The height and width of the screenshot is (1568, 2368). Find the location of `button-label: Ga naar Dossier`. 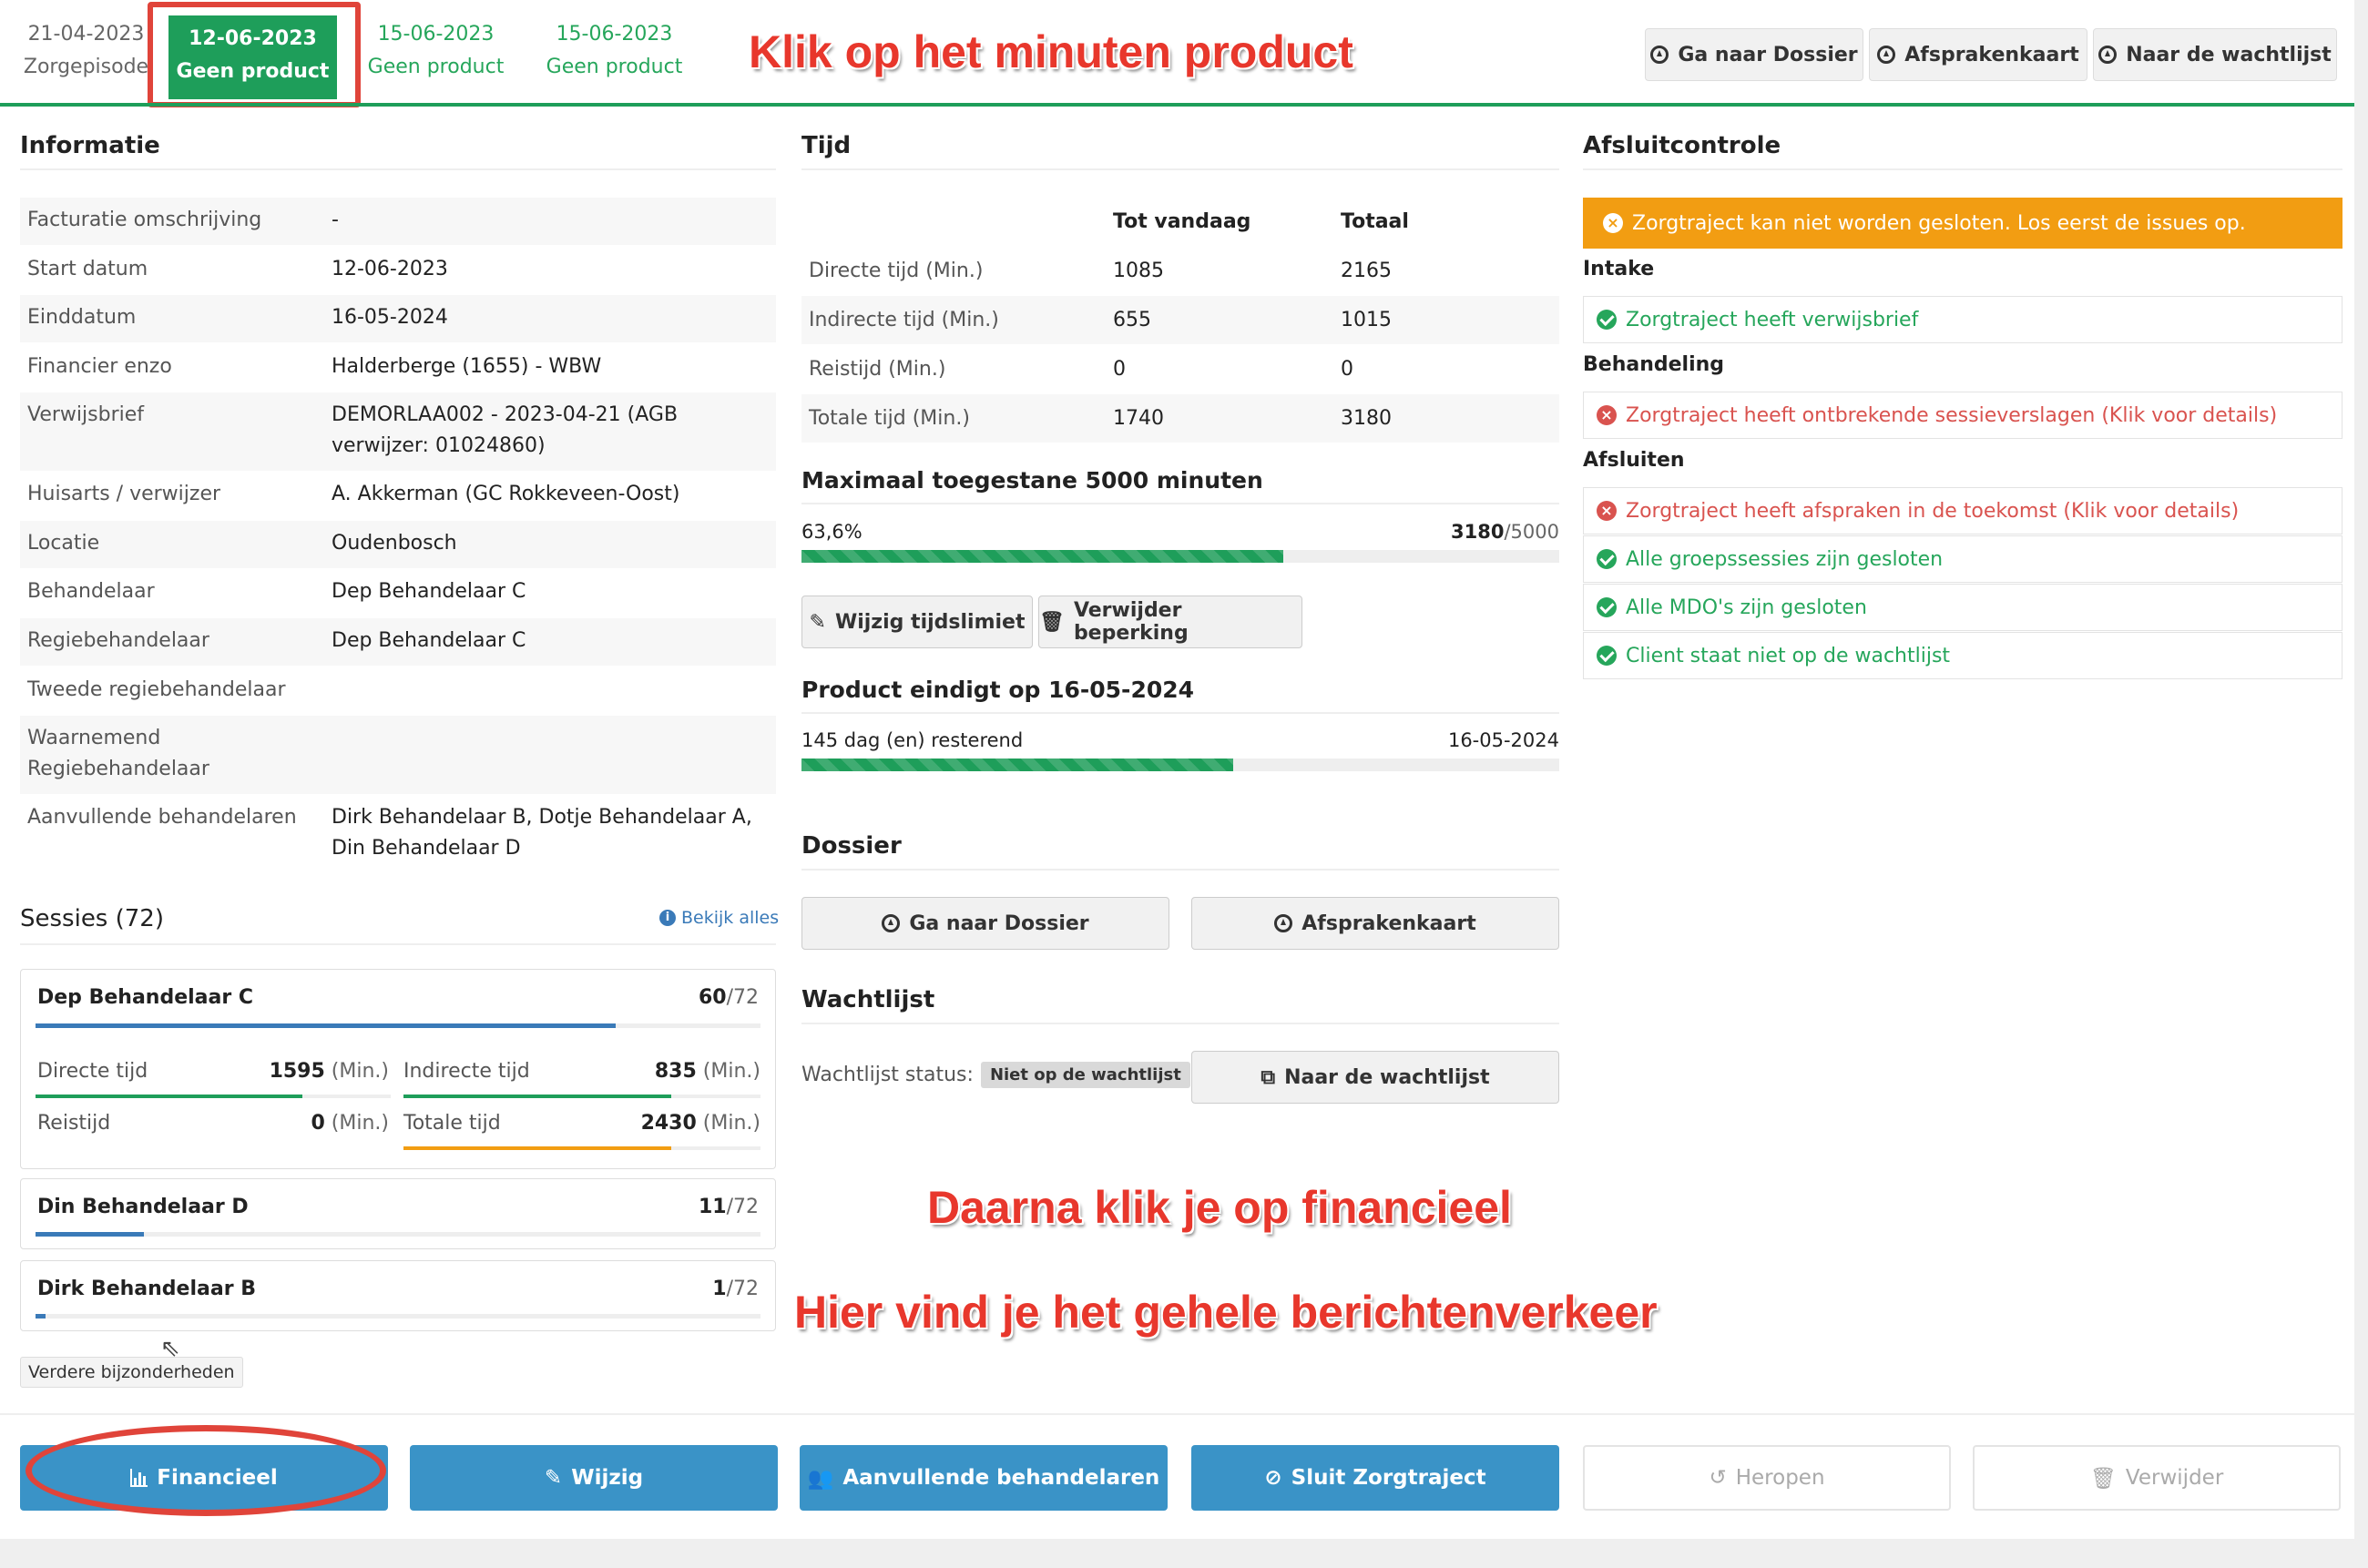

button-label: Ga naar Dossier is located at coordinates (1768, 54).